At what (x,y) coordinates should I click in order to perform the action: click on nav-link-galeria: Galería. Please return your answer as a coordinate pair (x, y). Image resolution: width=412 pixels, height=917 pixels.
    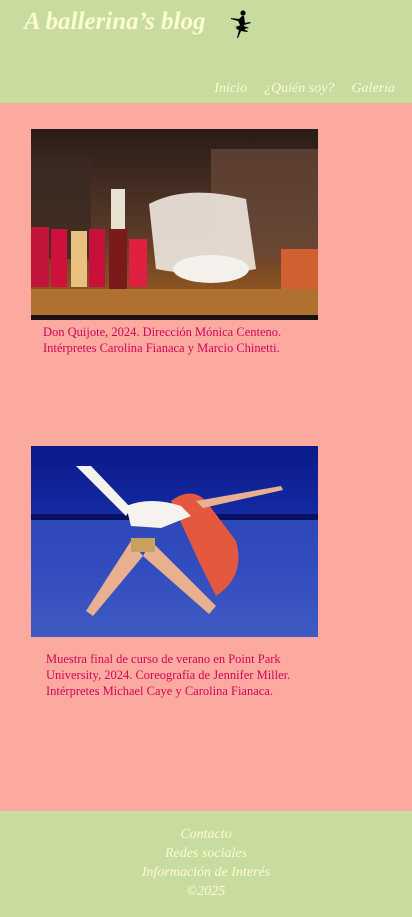
    Looking at the image, I should click on (373, 89).